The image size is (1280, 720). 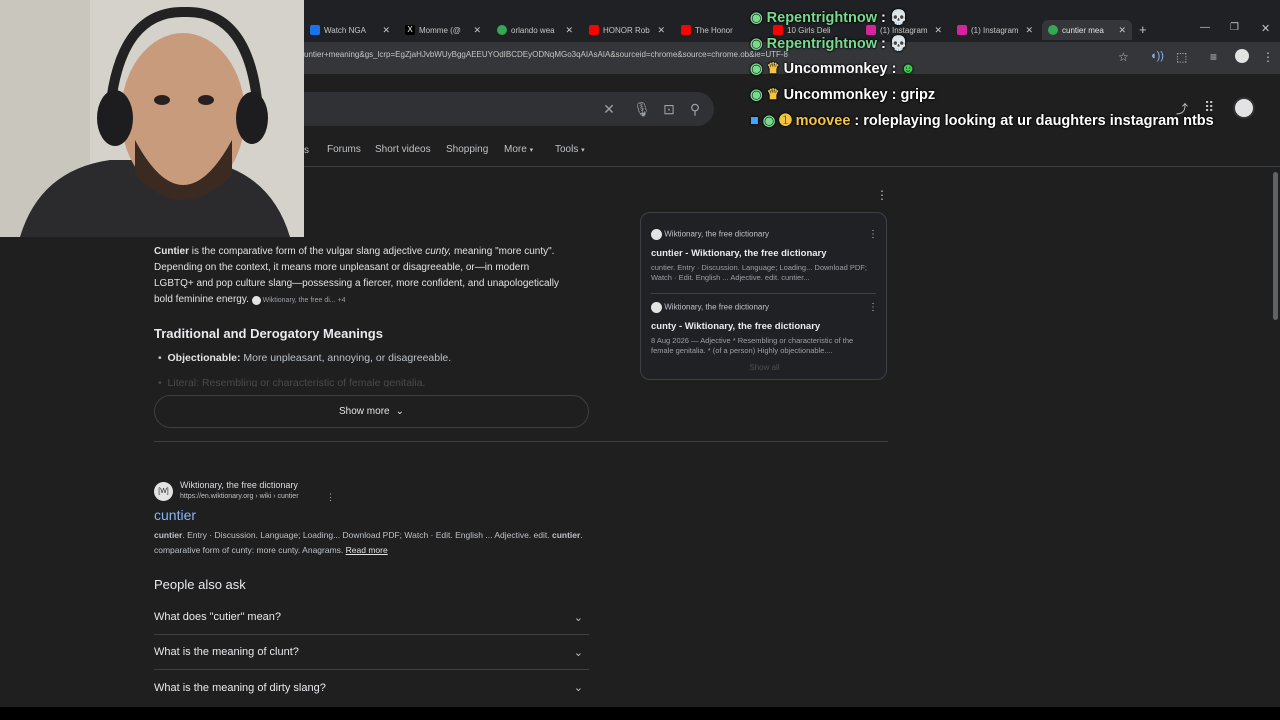 What do you see at coordinates (175, 515) in the screenshot?
I see `result-title-link: cuntier` at bounding box center [175, 515].